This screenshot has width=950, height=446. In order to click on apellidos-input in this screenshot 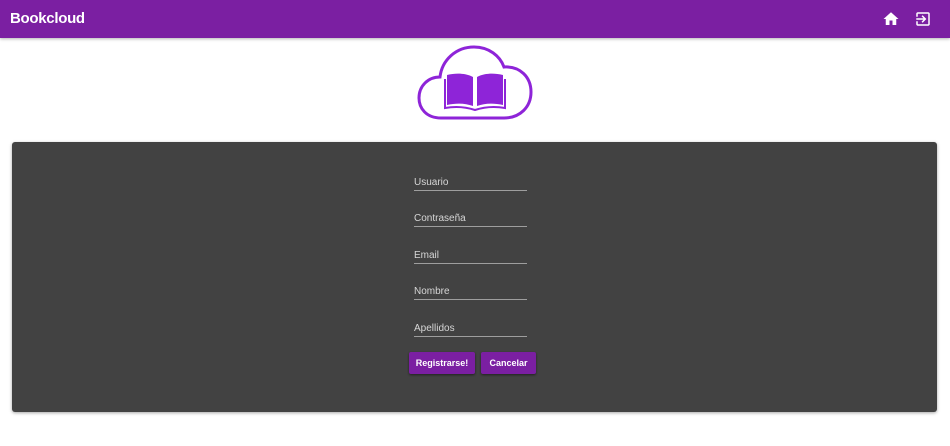, I will do `click(470, 328)`.